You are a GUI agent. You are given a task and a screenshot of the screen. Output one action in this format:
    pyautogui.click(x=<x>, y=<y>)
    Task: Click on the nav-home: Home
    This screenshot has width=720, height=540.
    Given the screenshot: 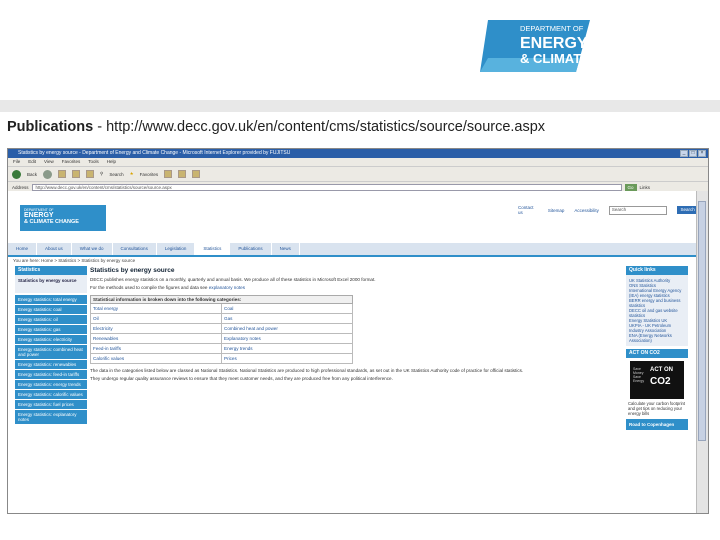 What is the action you would take?
    pyautogui.click(x=23, y=249)
    